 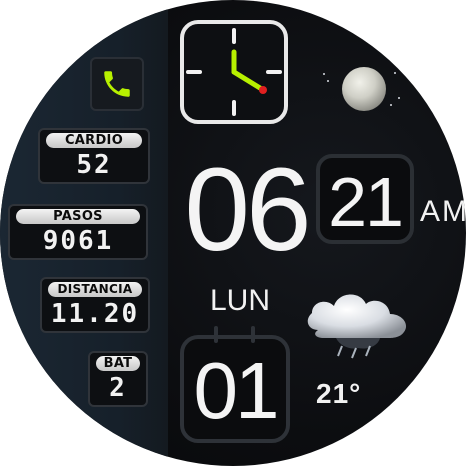 I want to click on battery-value: 2, so click(x=118, y=388).